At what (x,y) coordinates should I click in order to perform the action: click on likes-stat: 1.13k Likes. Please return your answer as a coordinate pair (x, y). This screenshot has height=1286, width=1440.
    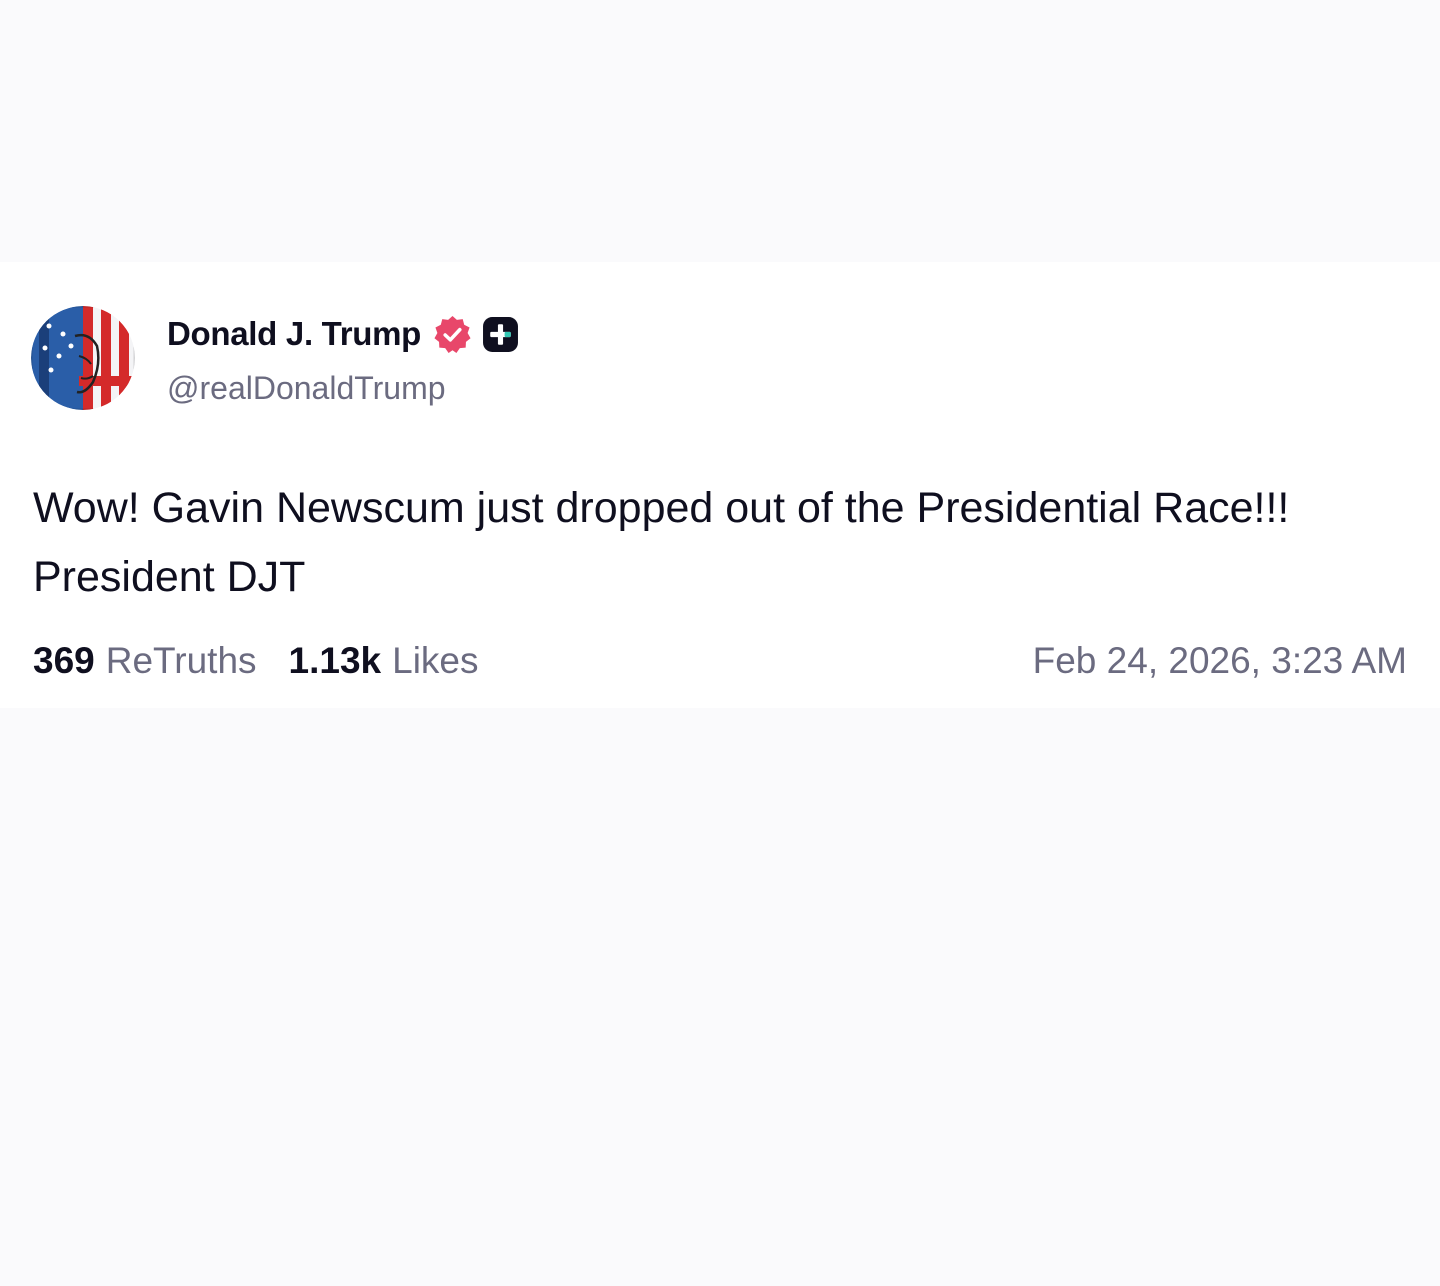
    Looking at the image, I should click on (384, 661).